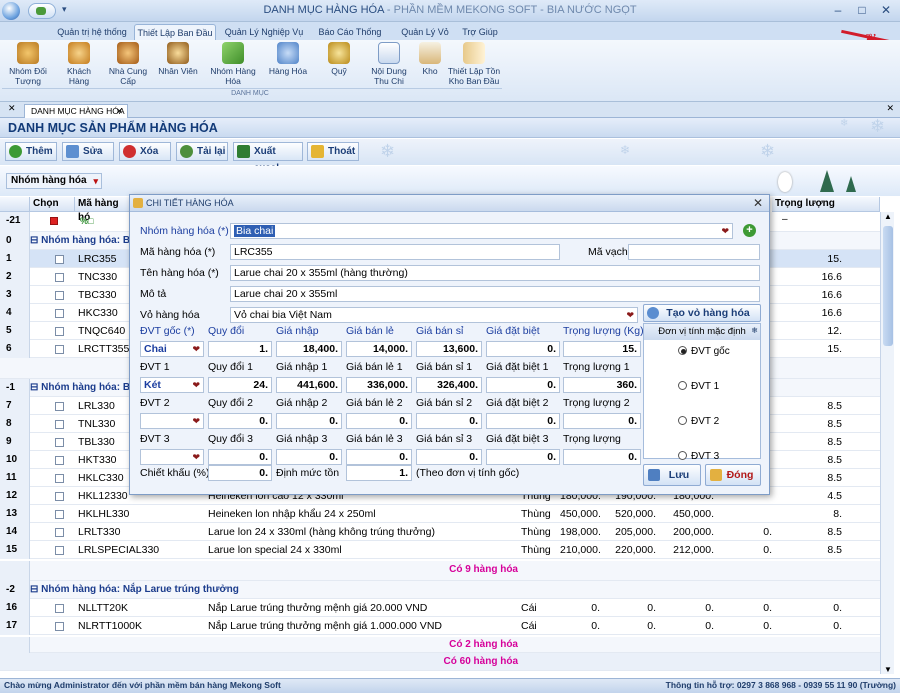 The height and width of the screenshot is (693, 900). Describe the element at coordinates (379, 349) in the screenshot. I see `retail-price-input-0: 14,000.` at that location.